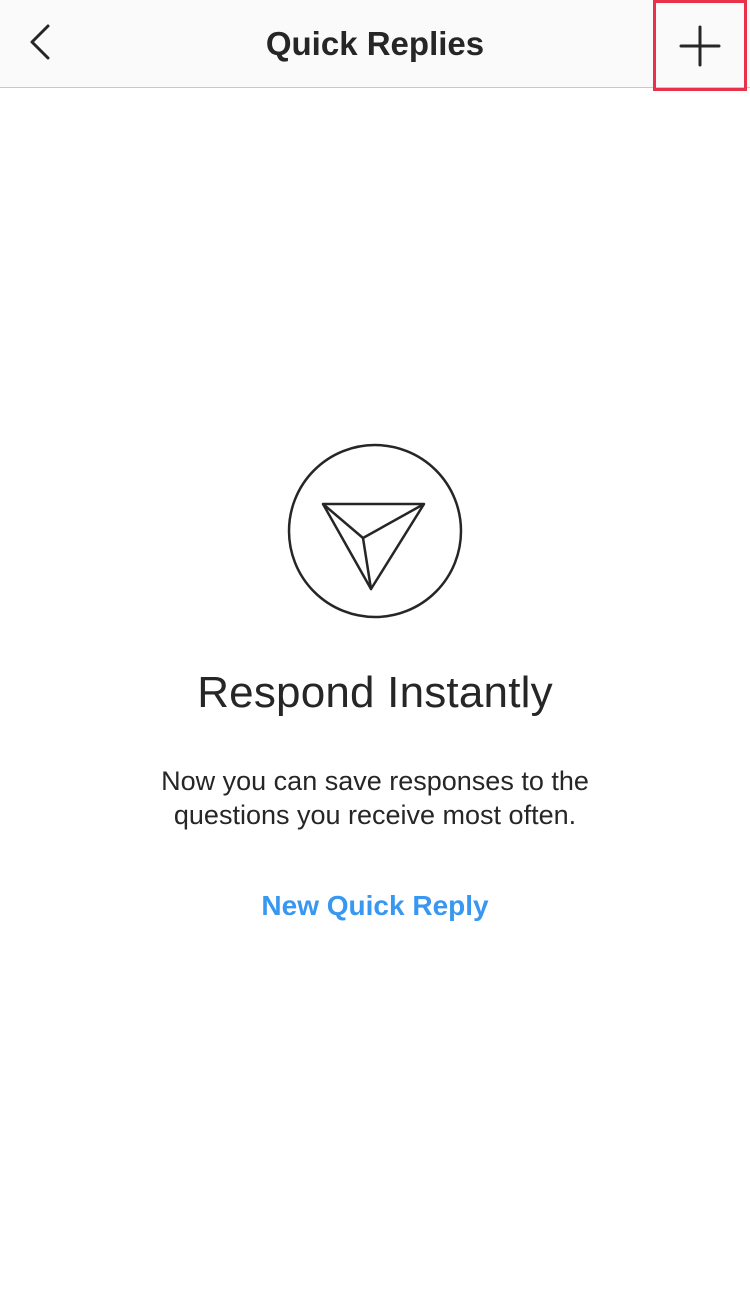 Image resolution: width=750 pixels, height=1293 pixels. I want to click on page-title: Quick Replies, so click(375, 43).